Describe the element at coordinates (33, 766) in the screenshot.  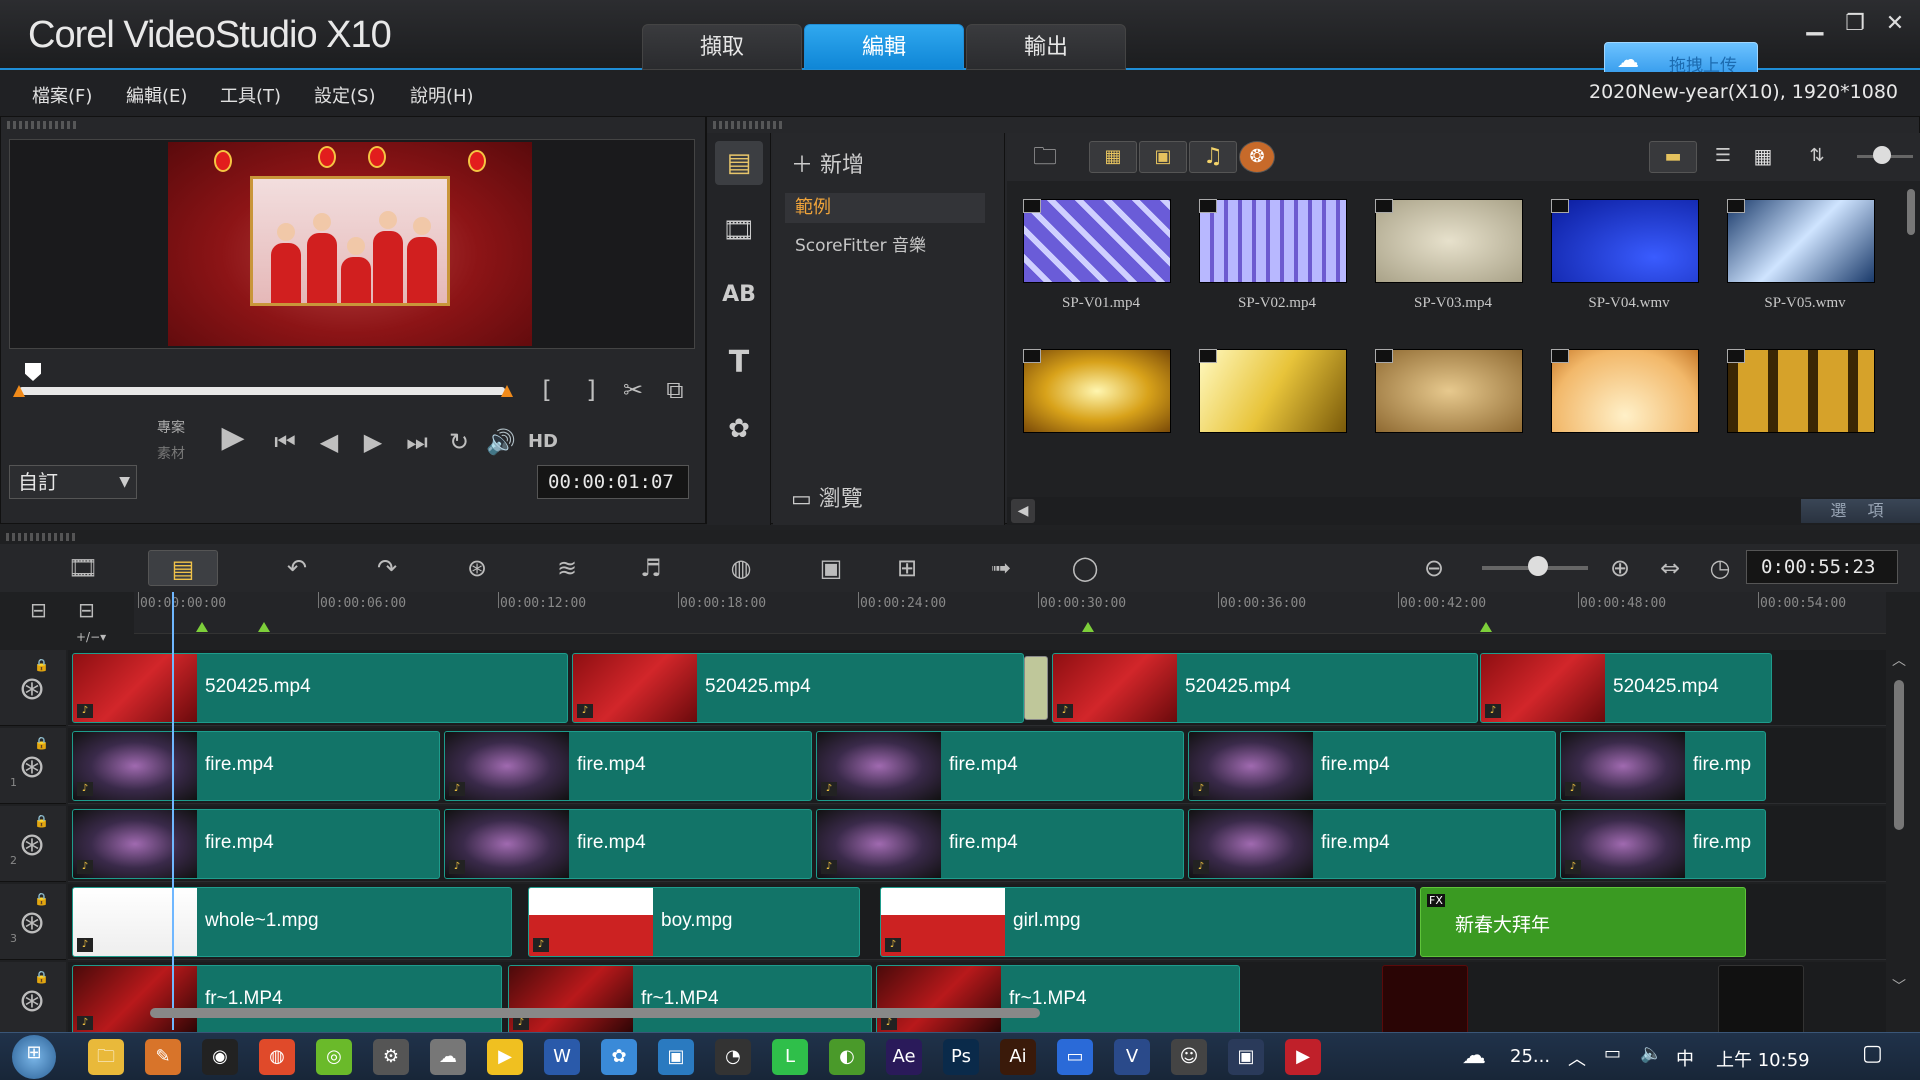
I see `track-header-overlay-track-1: ⊛ 1 🔒` at that location.